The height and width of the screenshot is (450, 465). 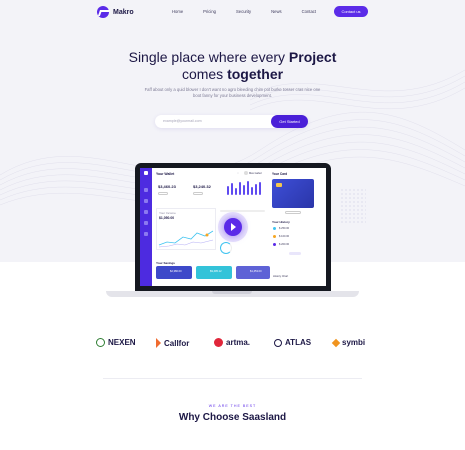 I want to click on partner-logo-atlas: ATLAS, so click(x=292, y=342).